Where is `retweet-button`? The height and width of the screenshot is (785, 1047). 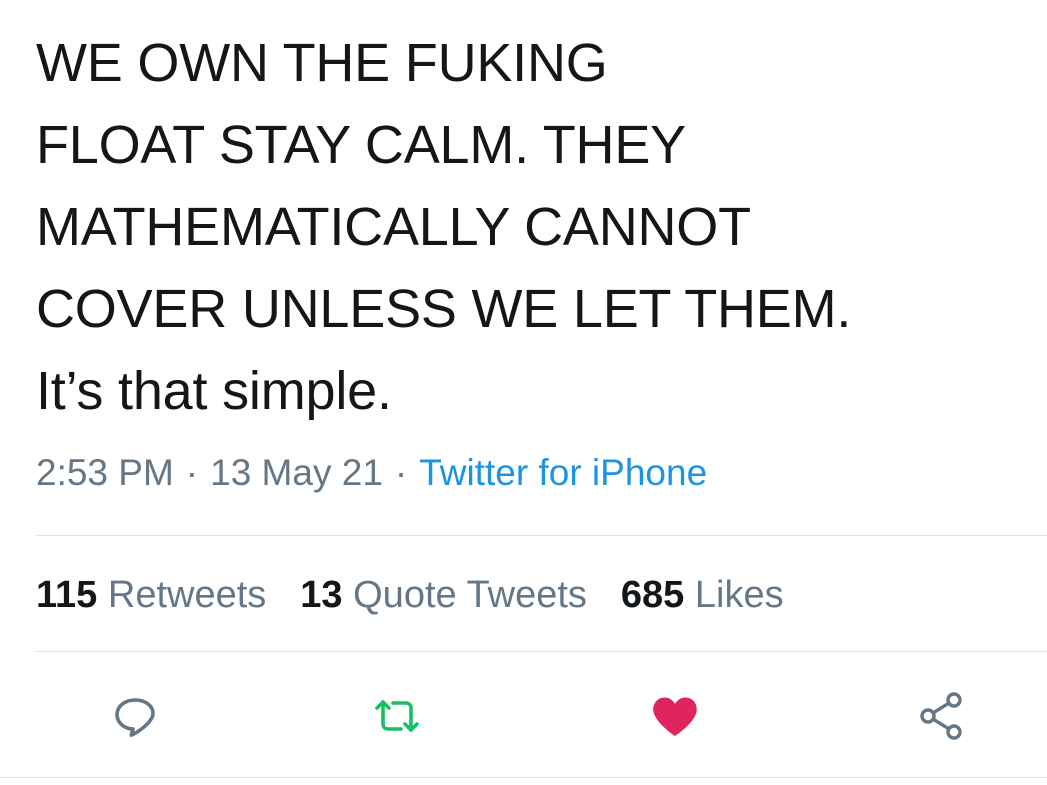
retweet-button is located at coordinates (397, 716).